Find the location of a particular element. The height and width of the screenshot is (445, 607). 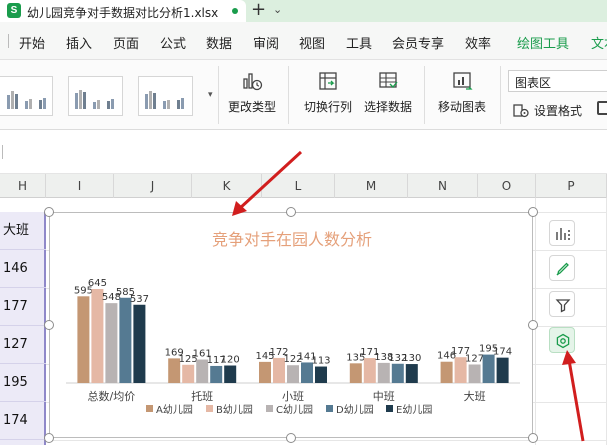

tab-efficiency: 效率 is located at coordinates (478, 42).